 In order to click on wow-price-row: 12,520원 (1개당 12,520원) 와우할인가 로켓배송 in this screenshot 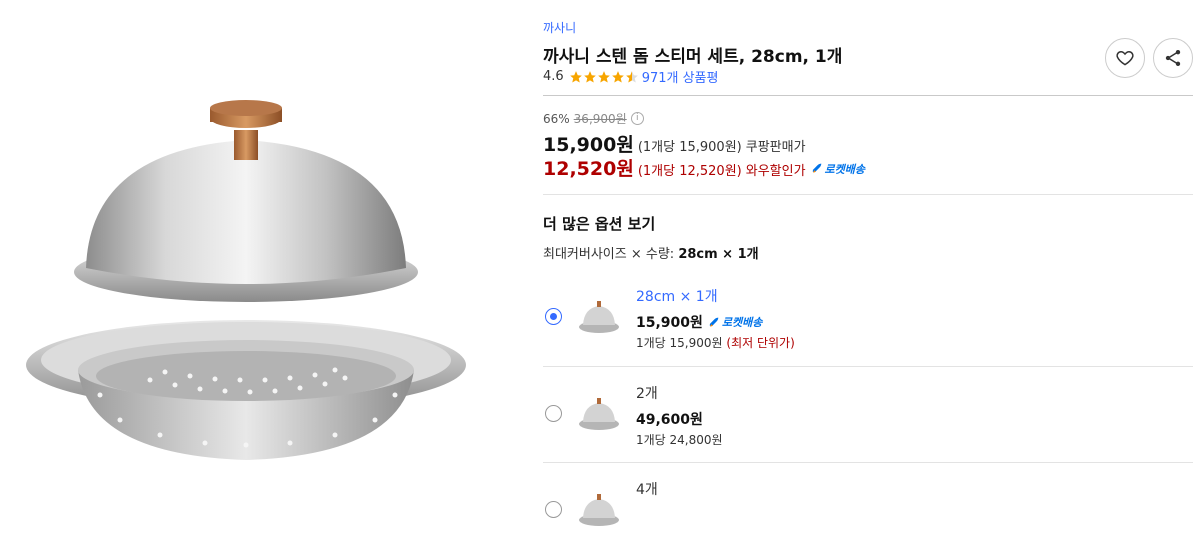, I will do `click(704, 167)`.